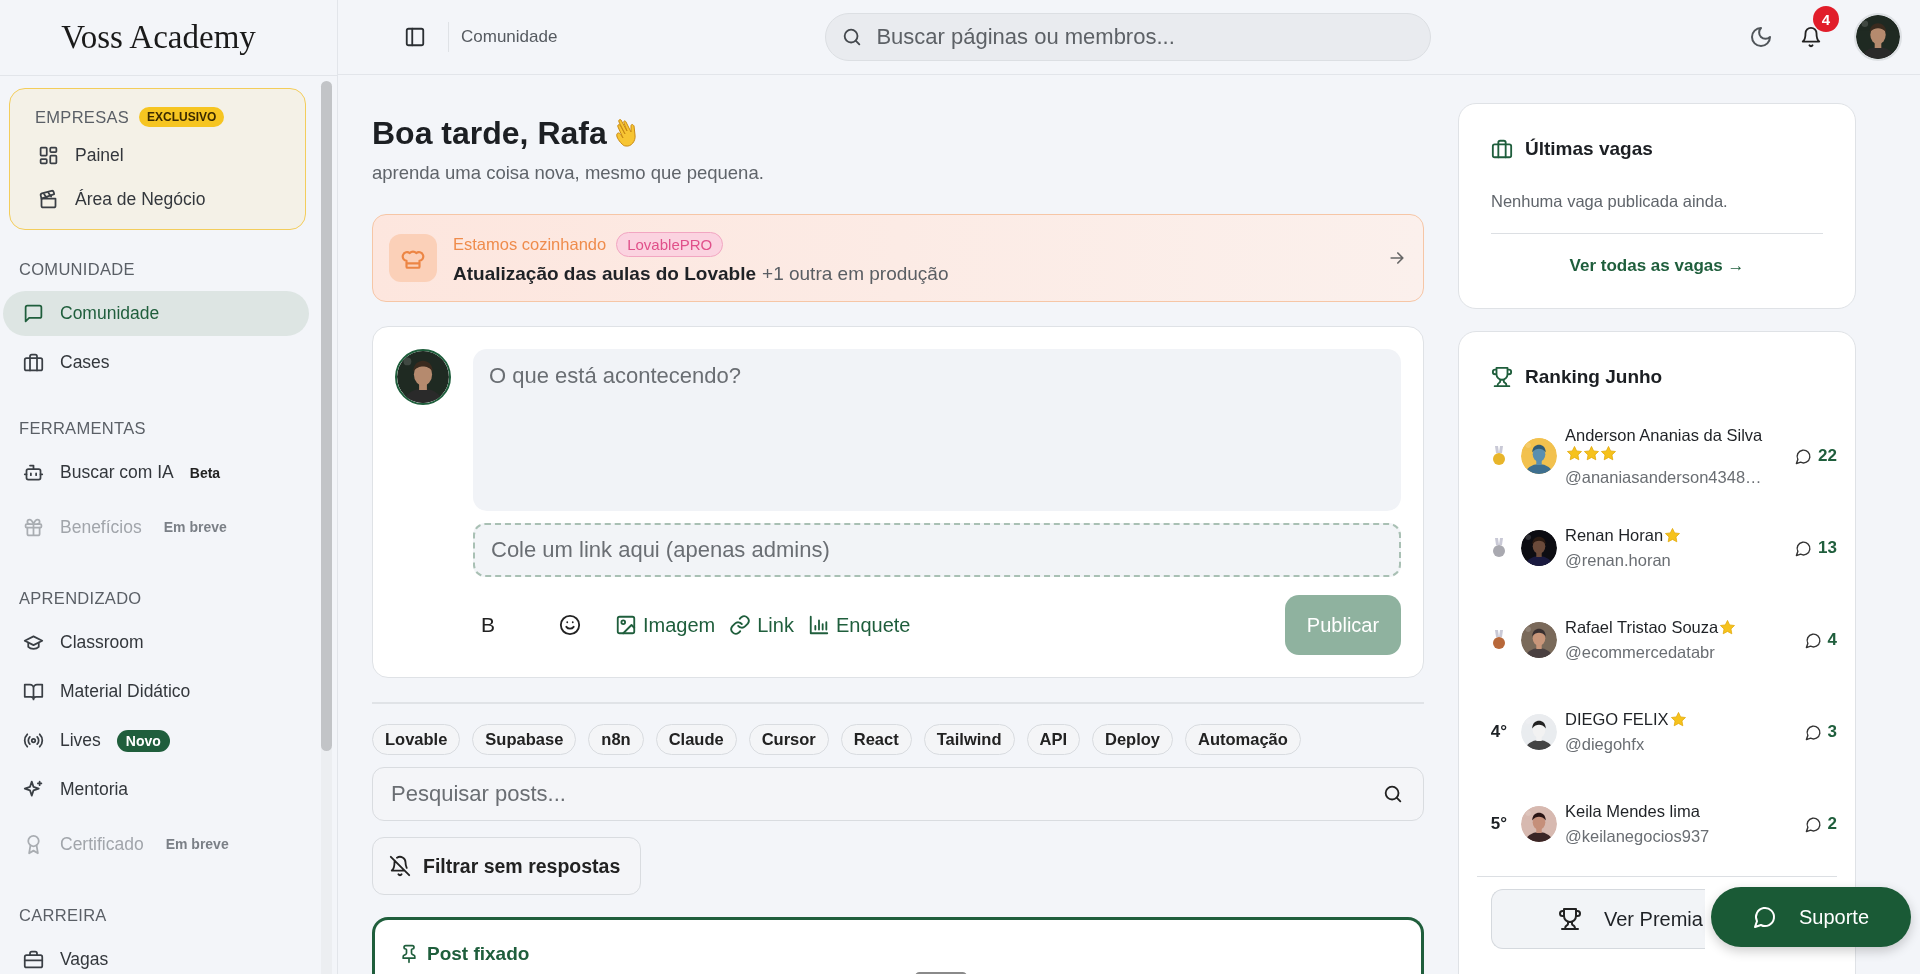  What do you see at coordinates (82, 117) in the screenshot?
I see `section-heading: EMPRESAS` at bounding box center [82, 117].